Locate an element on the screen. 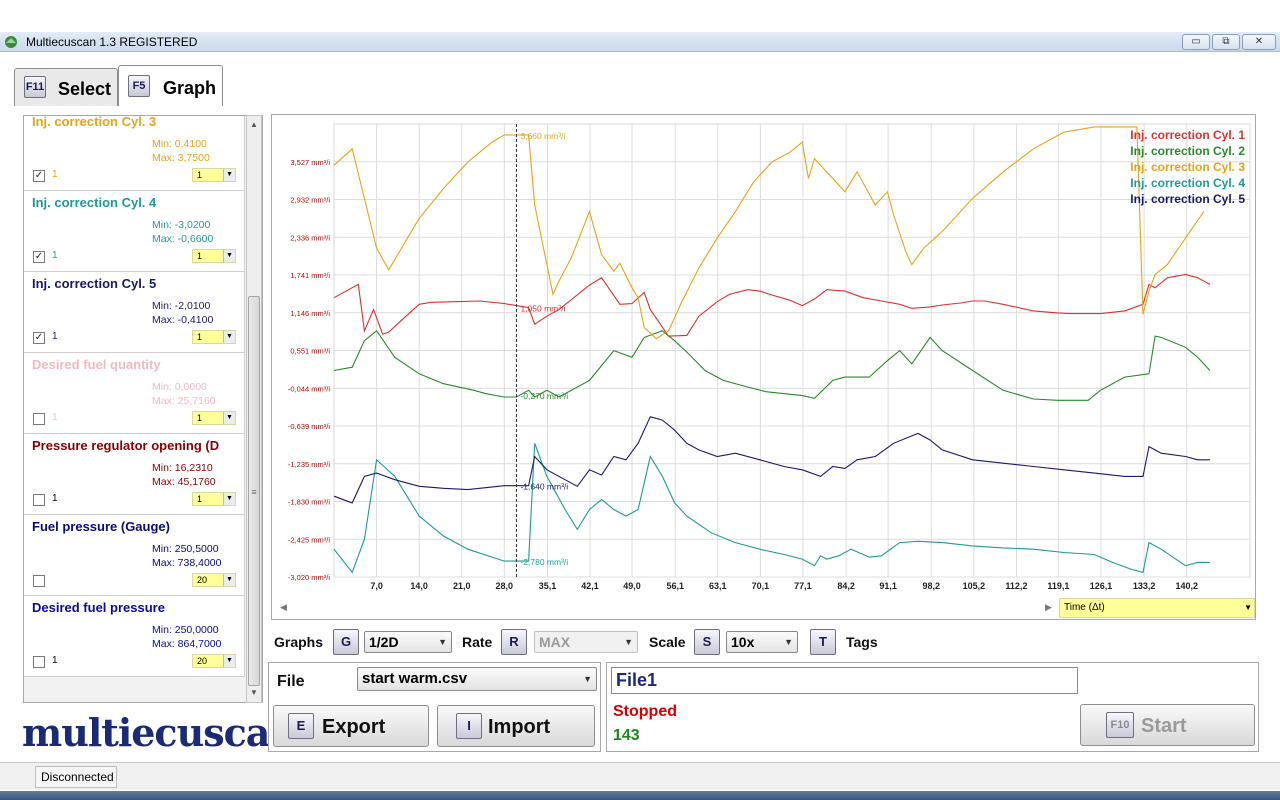 This screenshot has width=1280, height=800. rate-select: MAX ▼ is located at coordinates (586, 642).